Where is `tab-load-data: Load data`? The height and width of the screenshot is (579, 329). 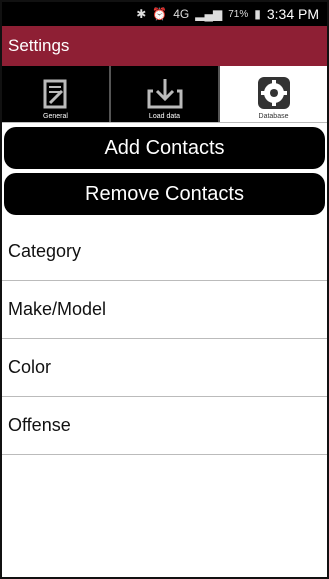
tab-load-data: Load data is located at coordinates (165, 94).